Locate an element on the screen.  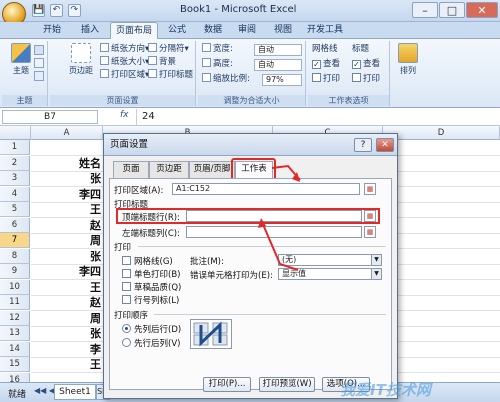
annotation-arrow is located at coordinates (280, 246).